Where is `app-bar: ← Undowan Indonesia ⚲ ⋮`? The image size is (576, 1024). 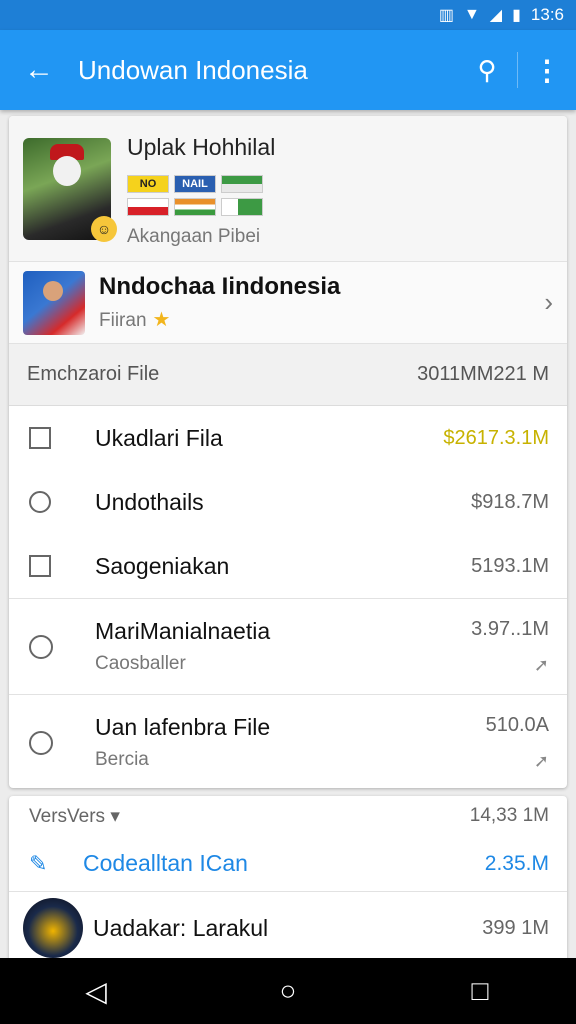 app-bar: ← Undowan Indonesia ⚲ ⋮ is located at coordinates (288, 70).